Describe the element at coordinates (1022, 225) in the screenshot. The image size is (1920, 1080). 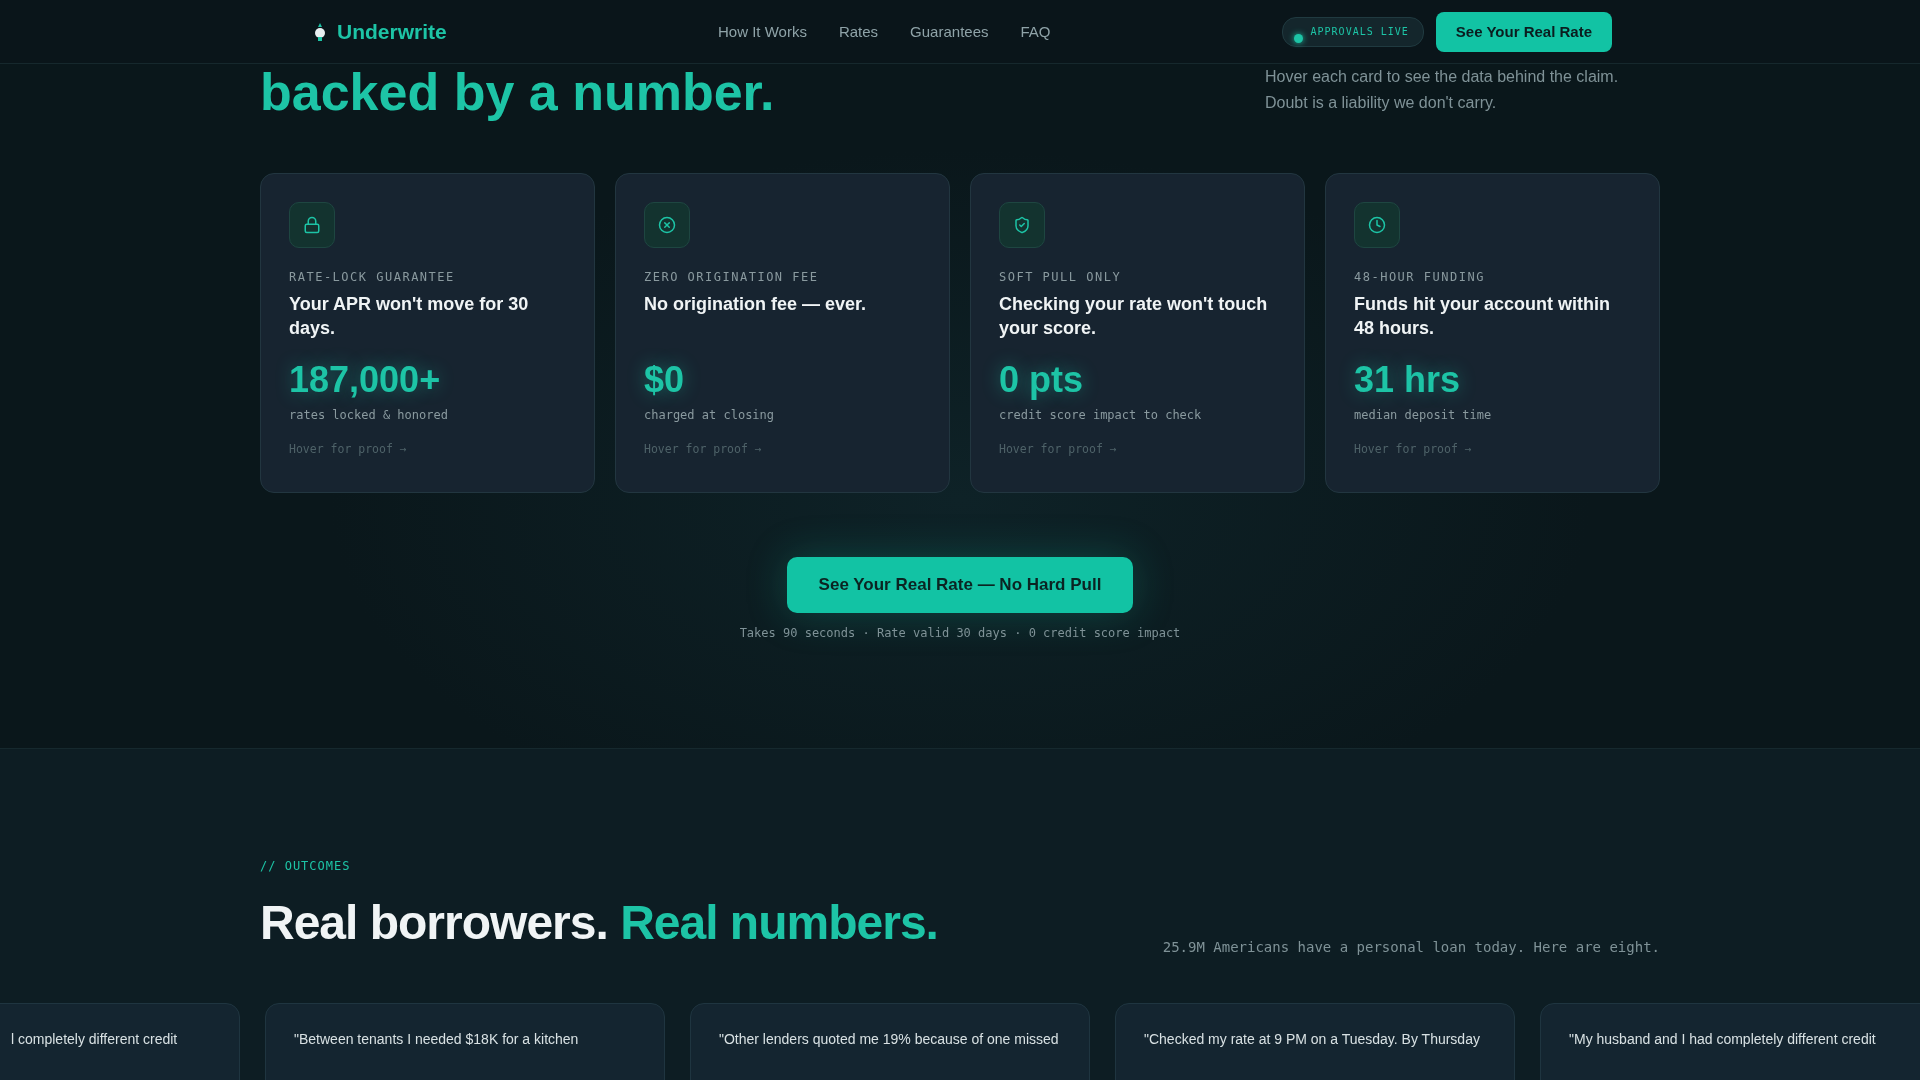
I see `shield-check-icon` at that location.